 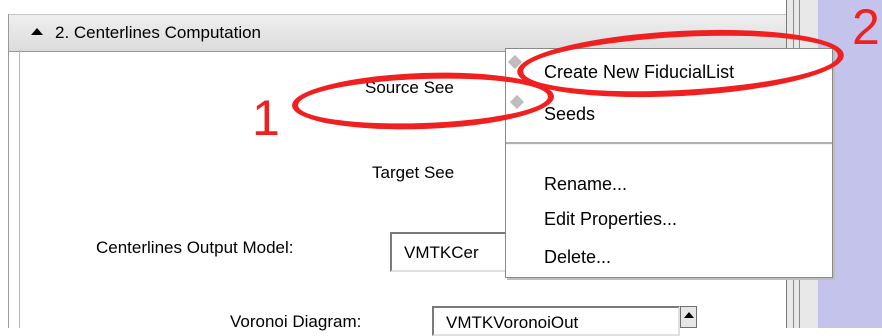 I want to click on scroll-up-button, so click(x=688, y=317).